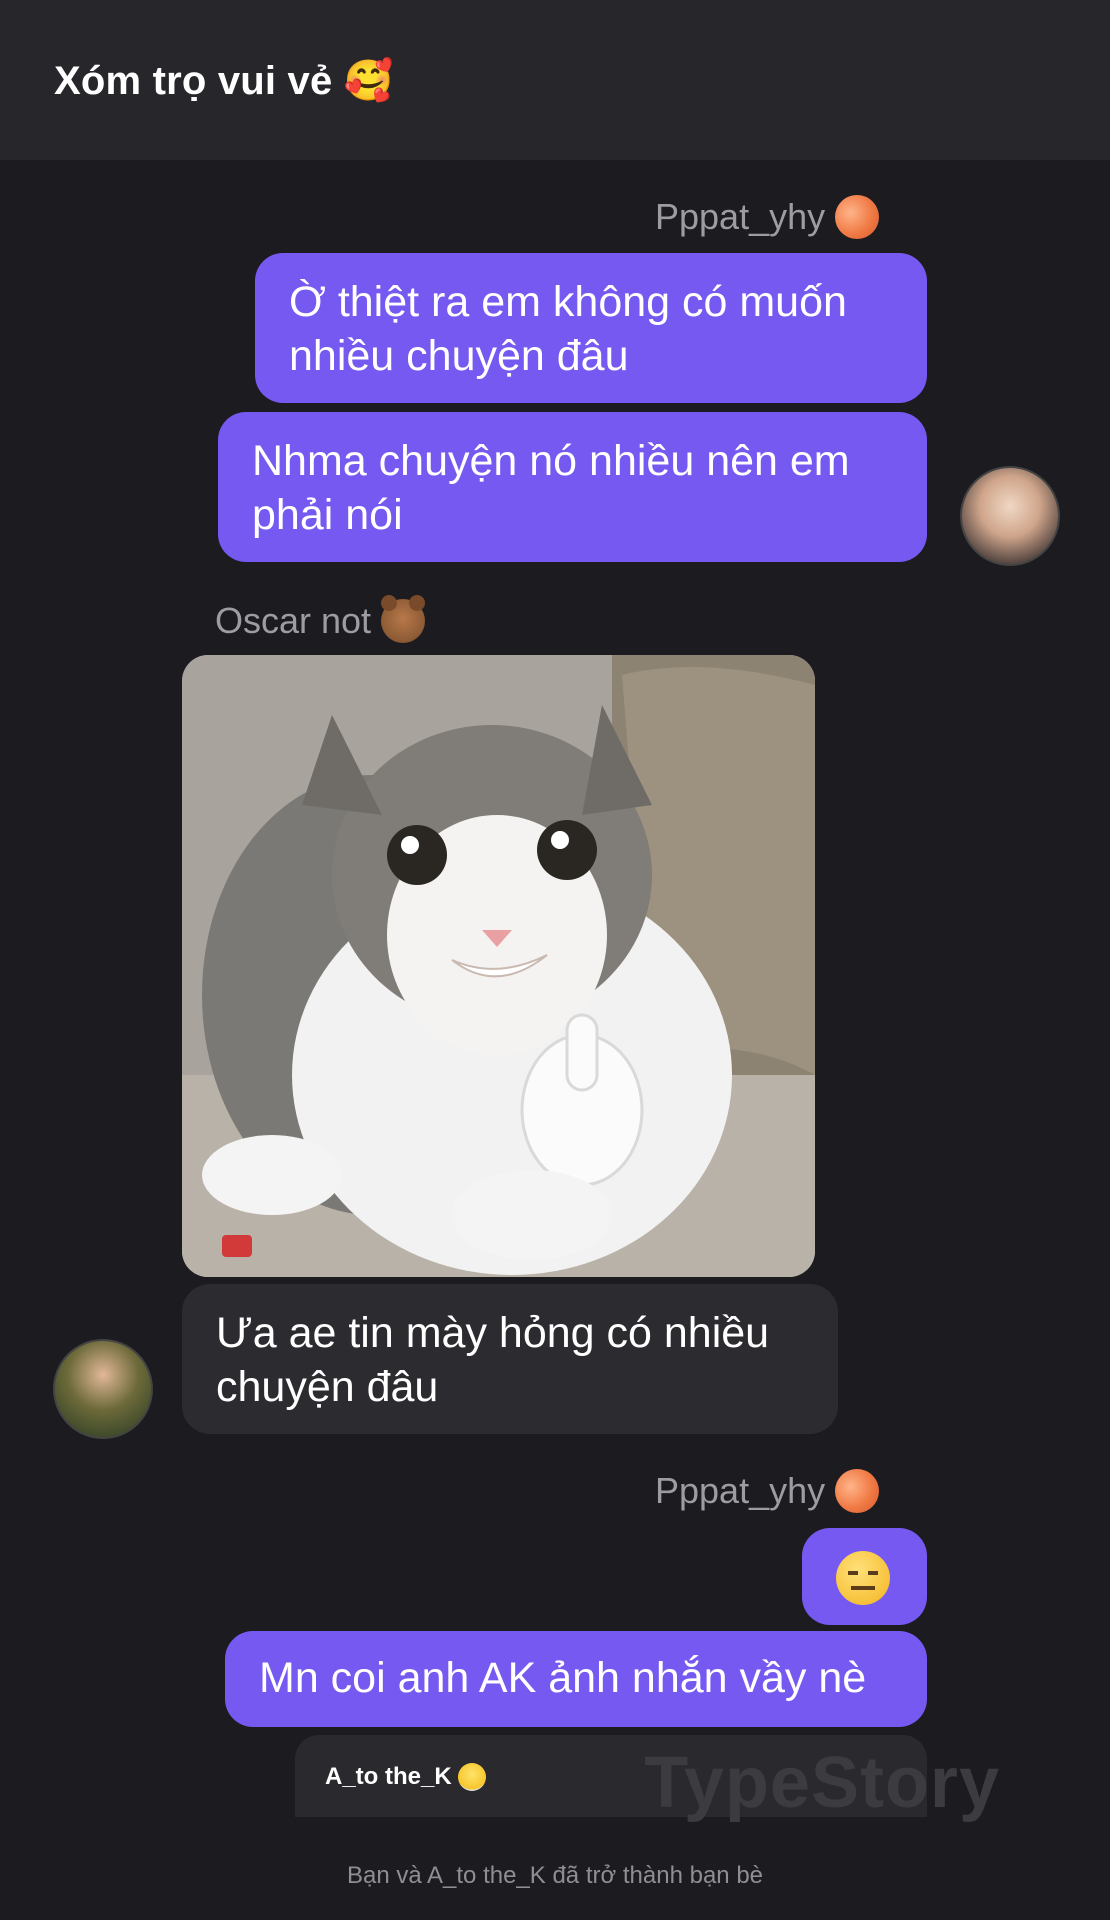 The height and width of the screenshot is (1920, 1110). What do you see at coordinates (555, 80) in the screenshot?
I see `chat-header: Xóm trọ vui vẻ 🥰` at bounding box center [555, 80].